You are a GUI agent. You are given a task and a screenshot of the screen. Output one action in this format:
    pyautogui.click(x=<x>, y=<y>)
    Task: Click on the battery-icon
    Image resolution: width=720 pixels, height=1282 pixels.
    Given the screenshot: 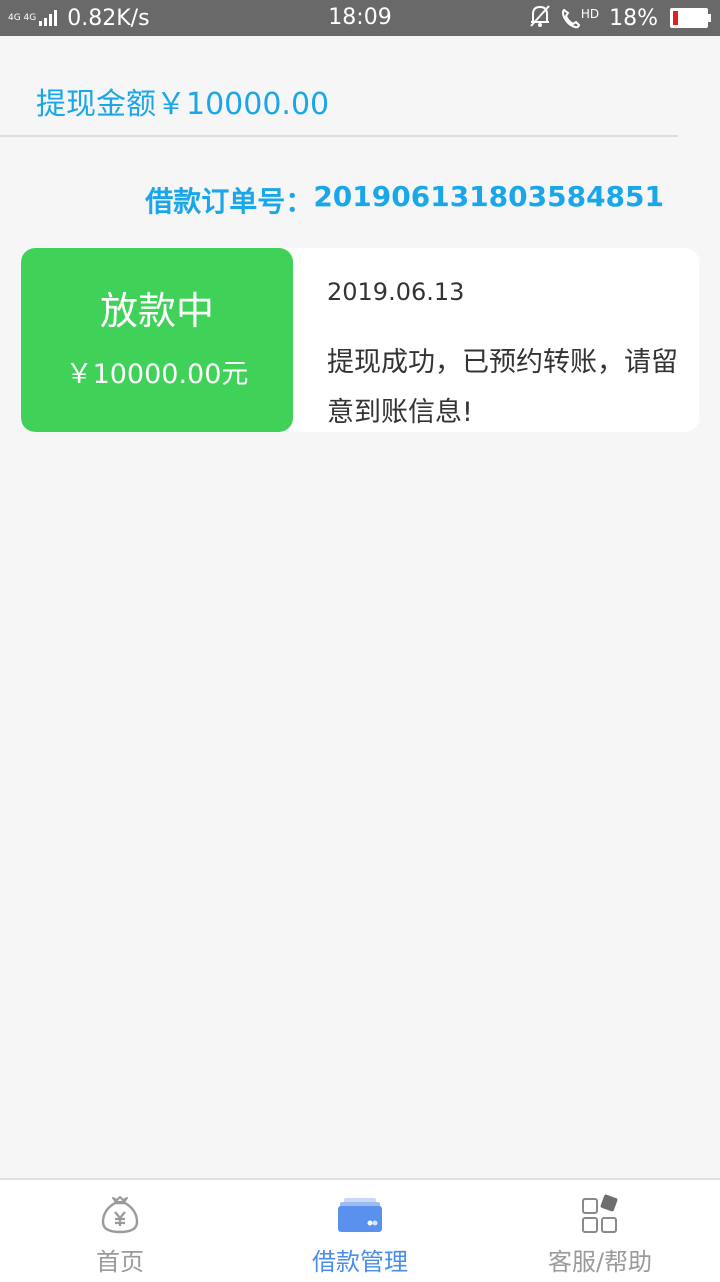 What is the action you would take?
    pyautogui.click(x=690, y=18)
    